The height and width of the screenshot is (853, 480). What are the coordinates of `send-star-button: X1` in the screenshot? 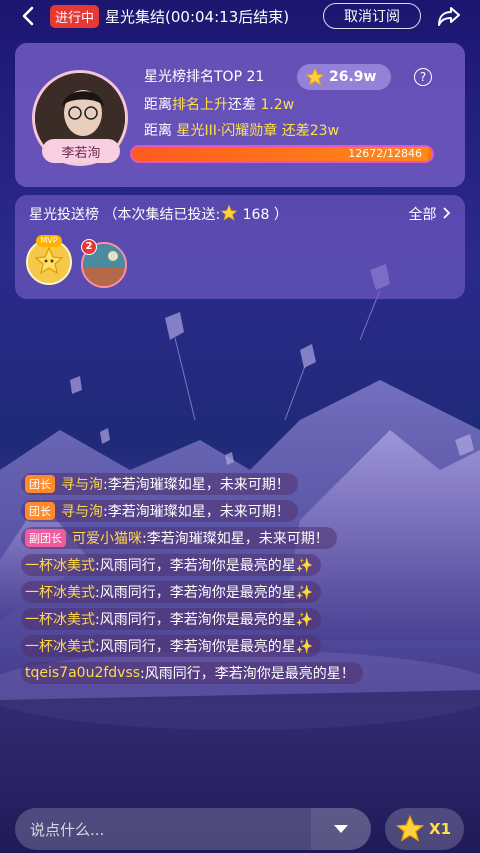 It's located at (424, 829).